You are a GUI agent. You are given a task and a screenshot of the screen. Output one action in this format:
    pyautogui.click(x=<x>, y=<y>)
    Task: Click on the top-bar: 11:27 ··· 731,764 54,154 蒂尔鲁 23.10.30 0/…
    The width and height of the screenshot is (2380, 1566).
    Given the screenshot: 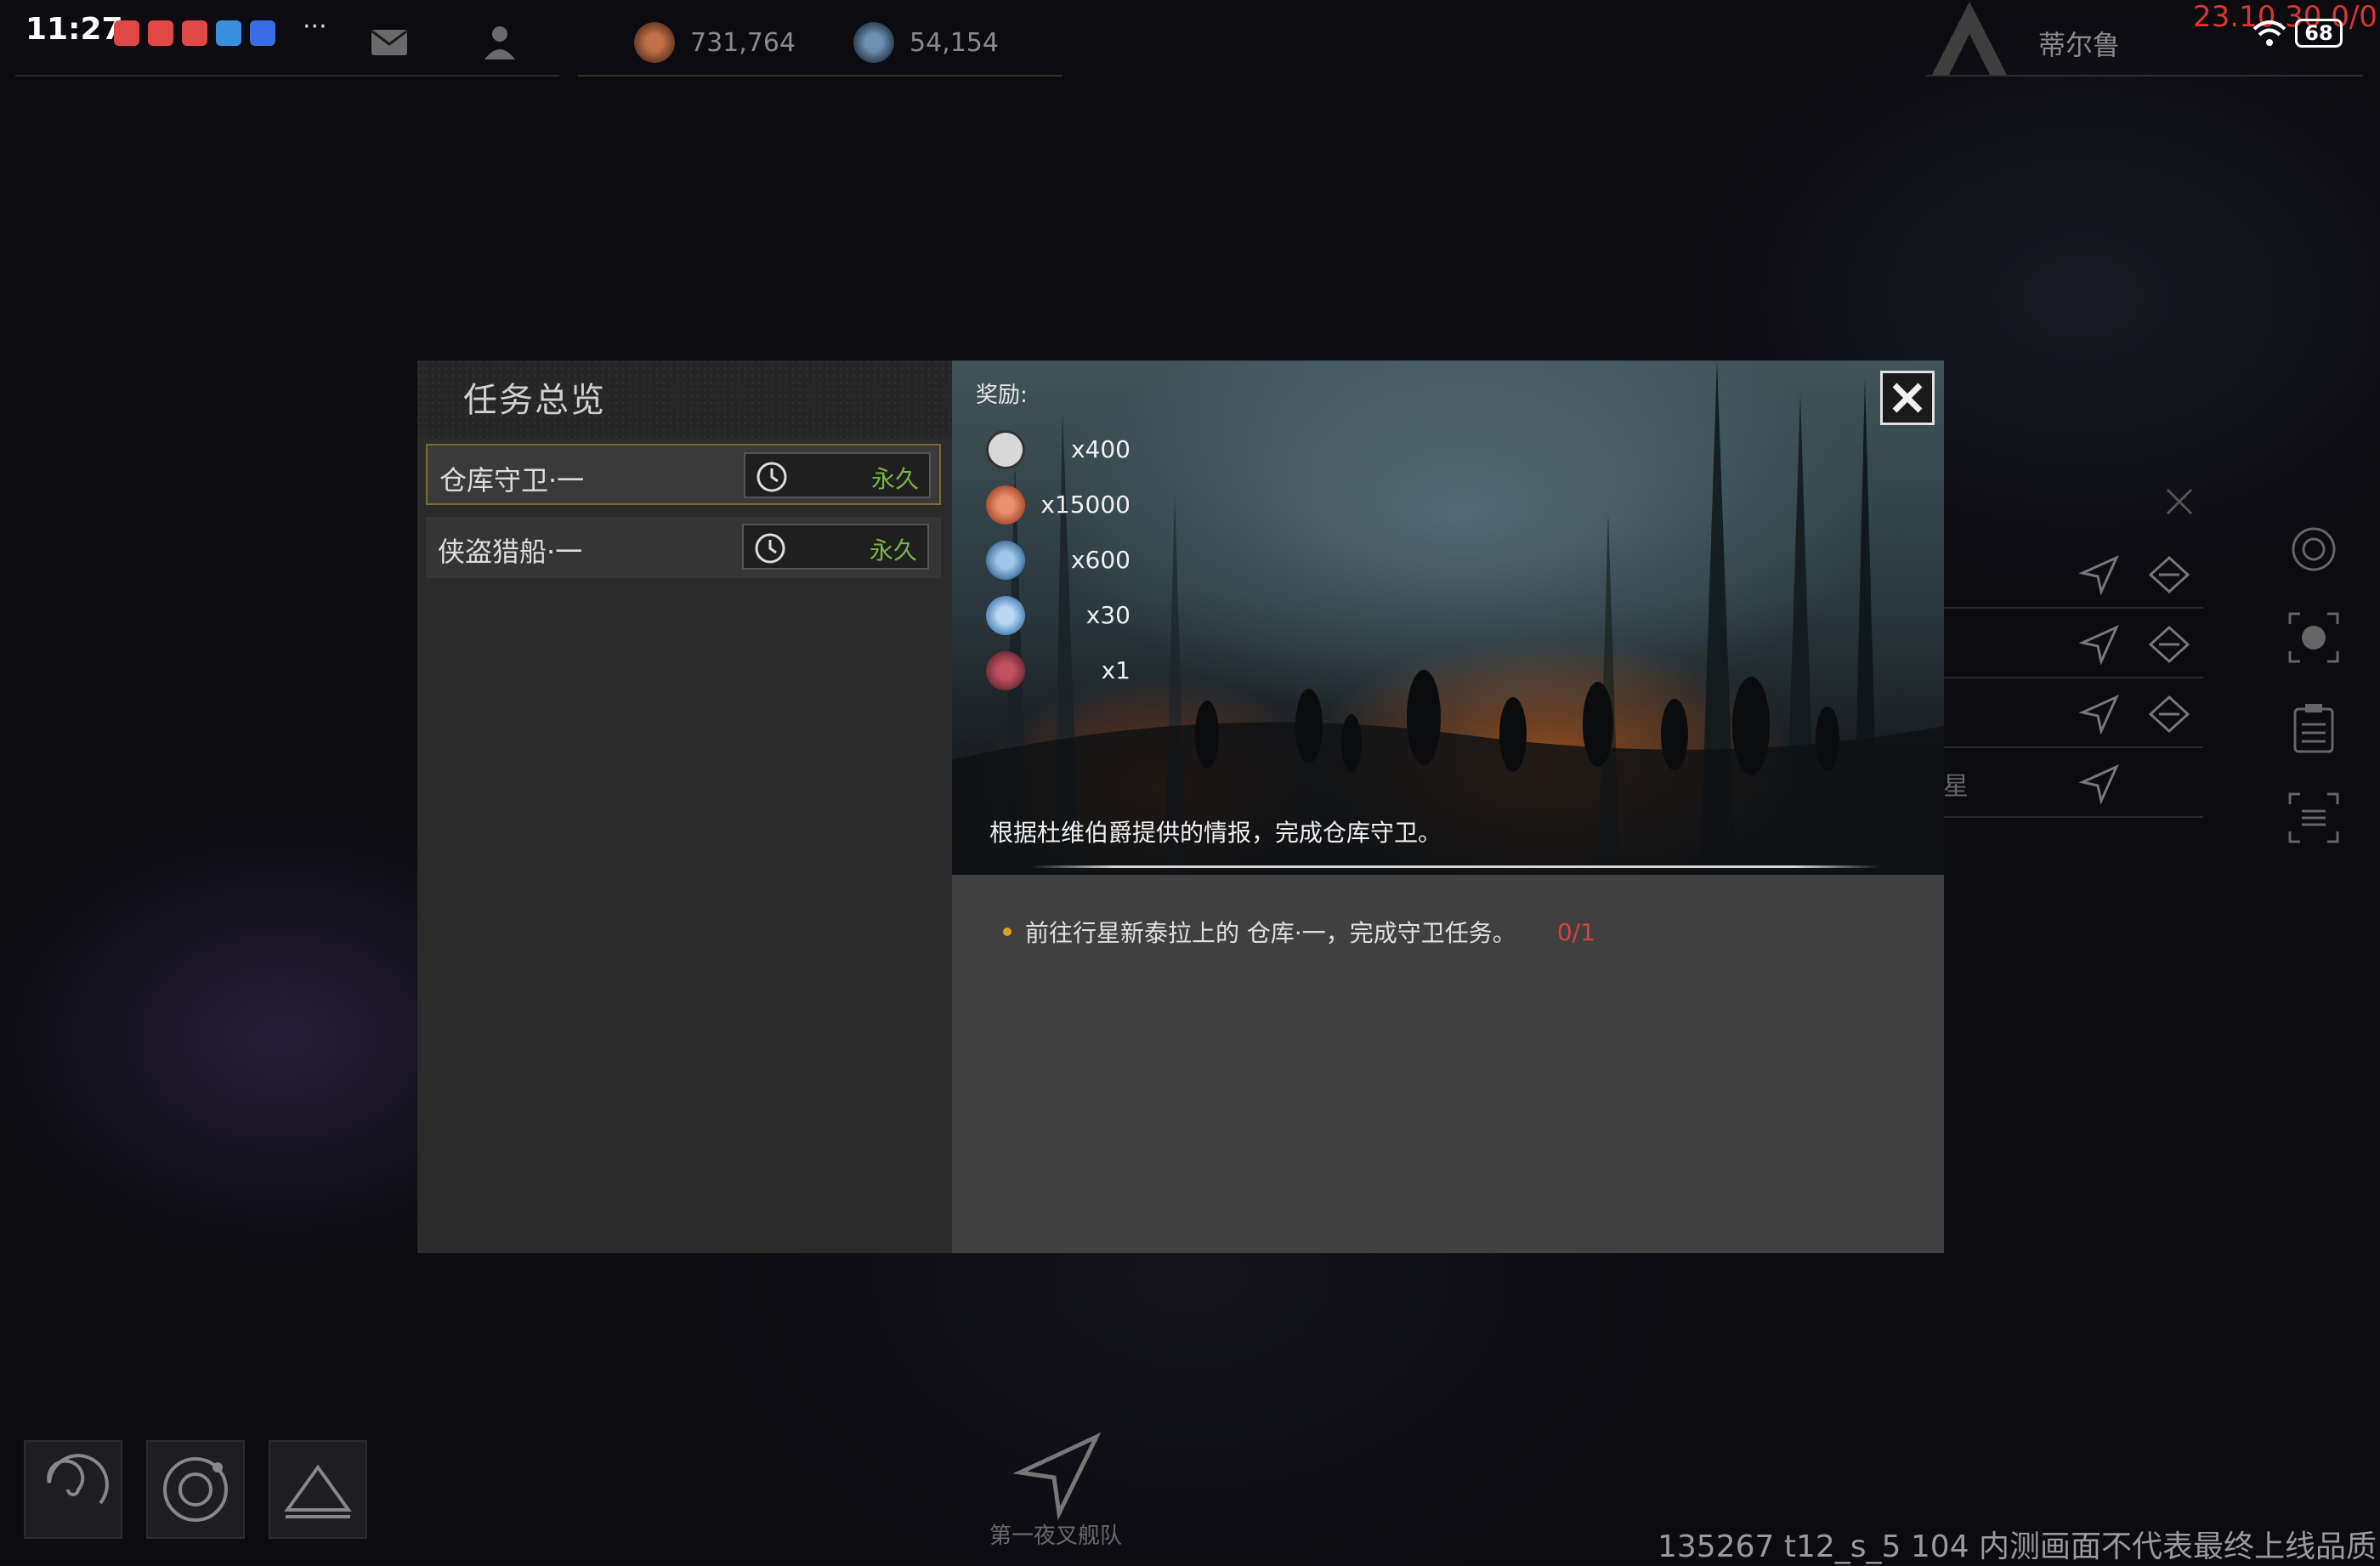 What is the action you would take?
    pyautogui.click(x=1190, y=39)
    